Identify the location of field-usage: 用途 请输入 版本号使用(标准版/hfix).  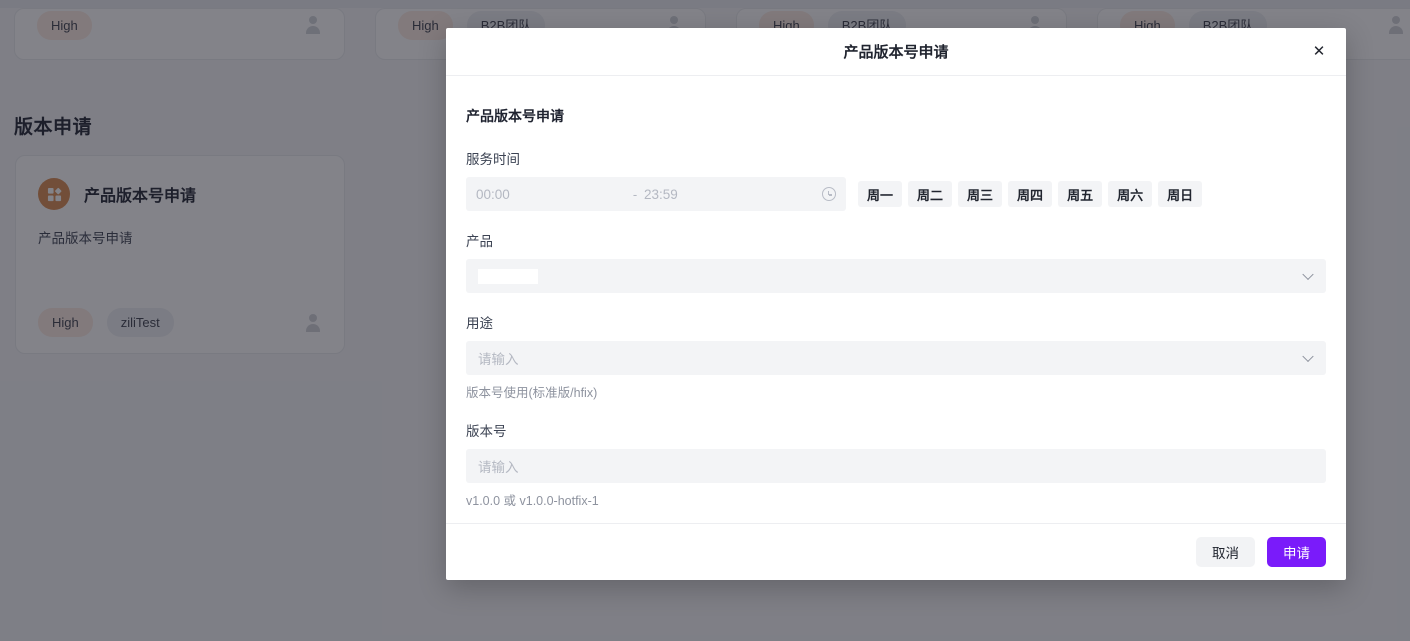
(896, 356).